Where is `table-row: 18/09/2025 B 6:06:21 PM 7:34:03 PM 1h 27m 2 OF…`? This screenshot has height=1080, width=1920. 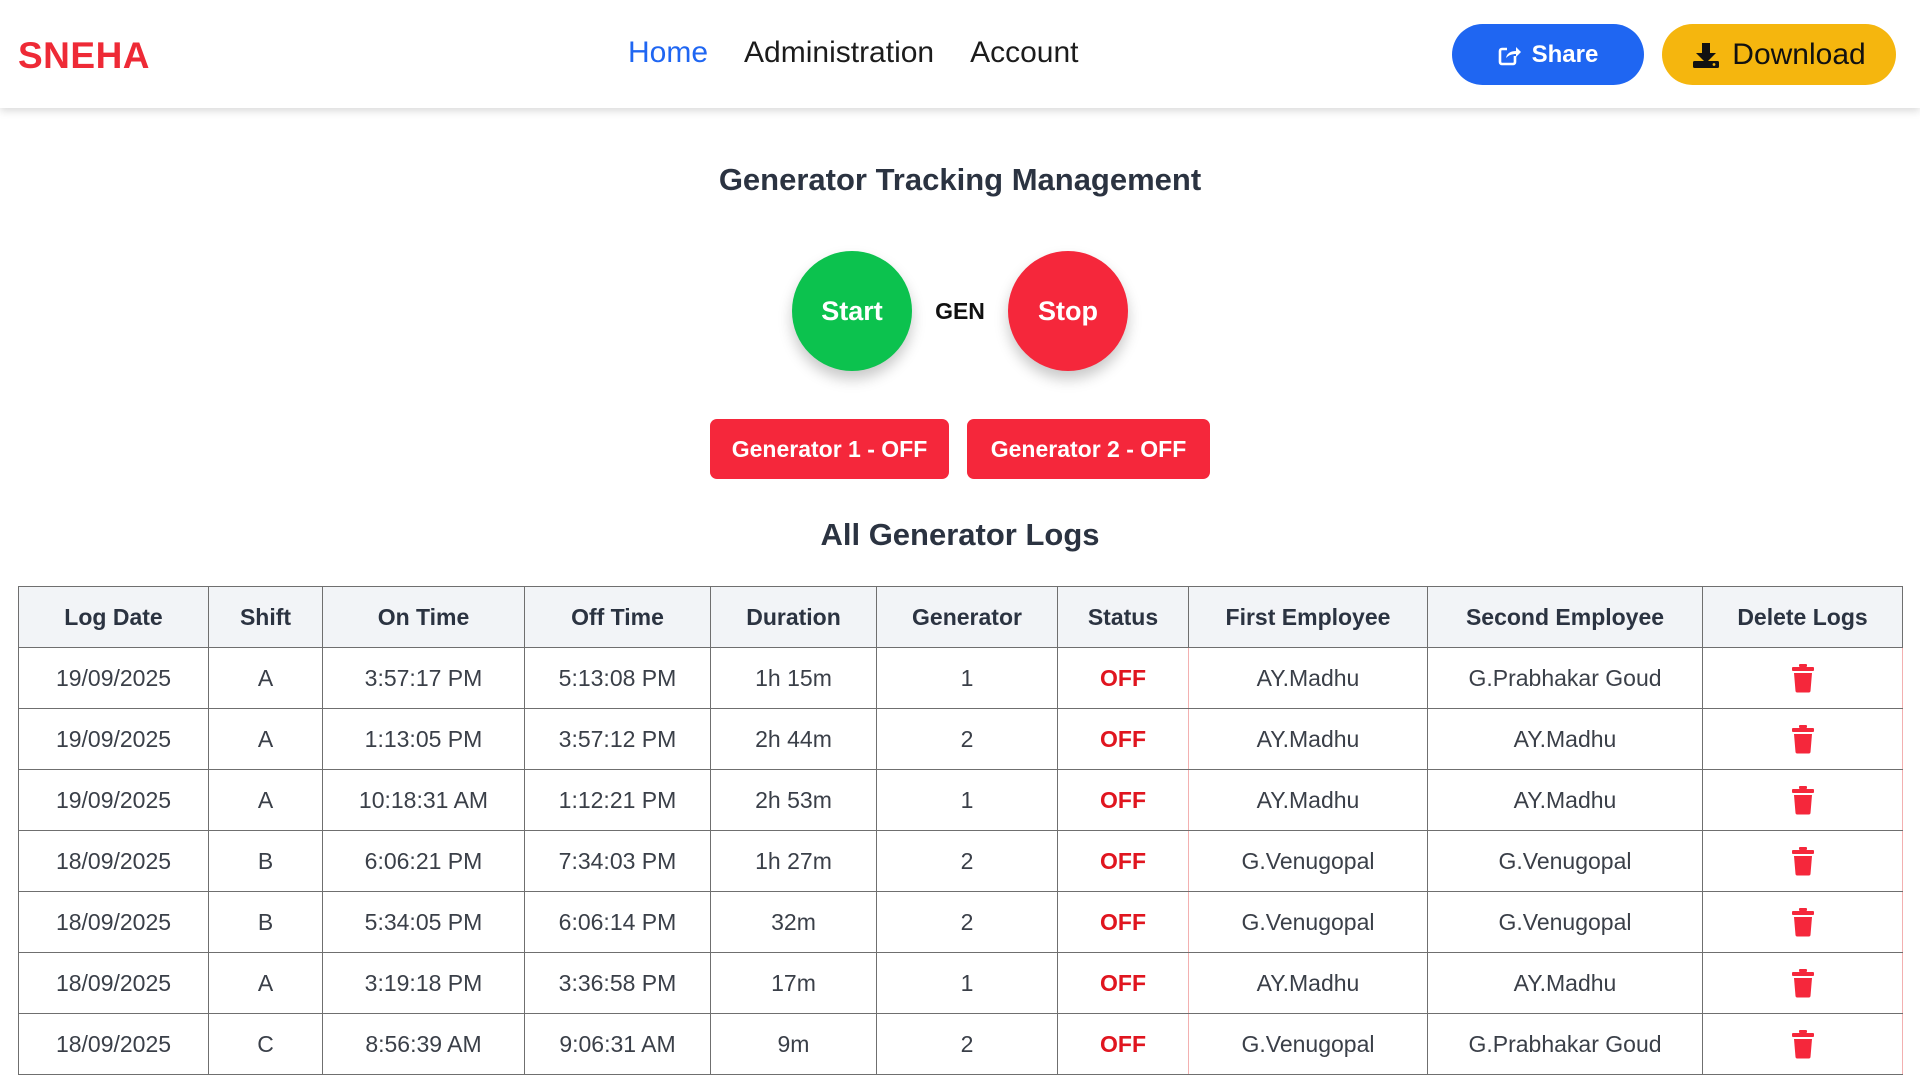 table-row: 18/09/2025 B 6:06:21 PM 7:34:03 PM 1h 27m 2 OF… is located at coordinates (960, 861).